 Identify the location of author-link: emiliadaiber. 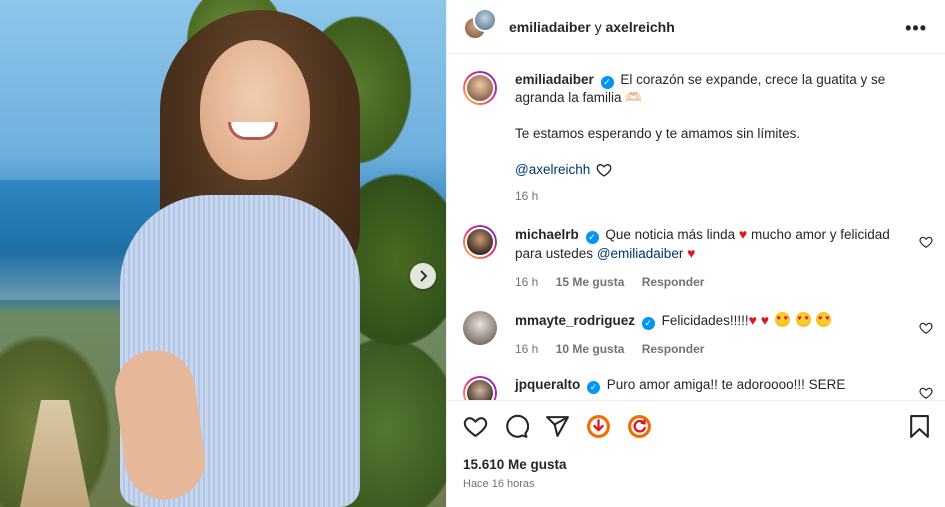
(550, 27).